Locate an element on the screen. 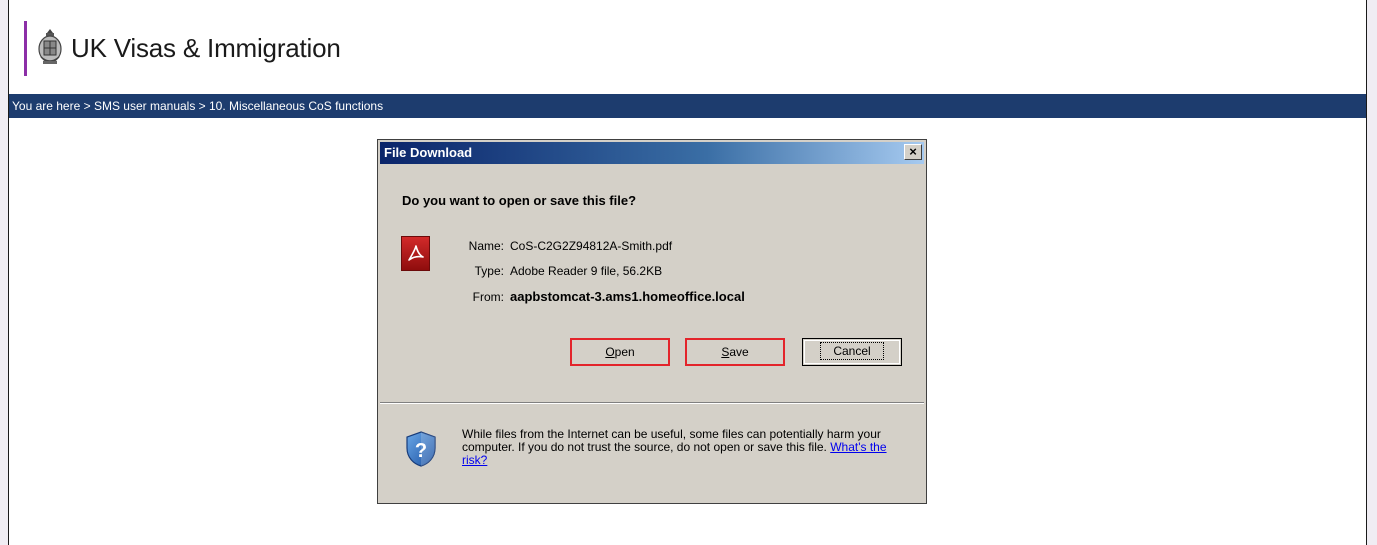  dialog-separator is located at coordinates (652, 403).